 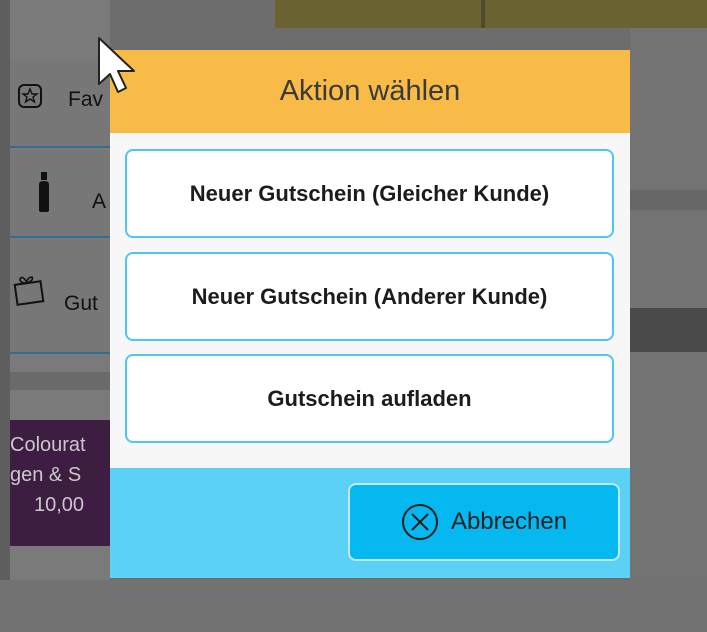 I want to click on dialog-footer: Abbrechen, so click(x=370, y=523).